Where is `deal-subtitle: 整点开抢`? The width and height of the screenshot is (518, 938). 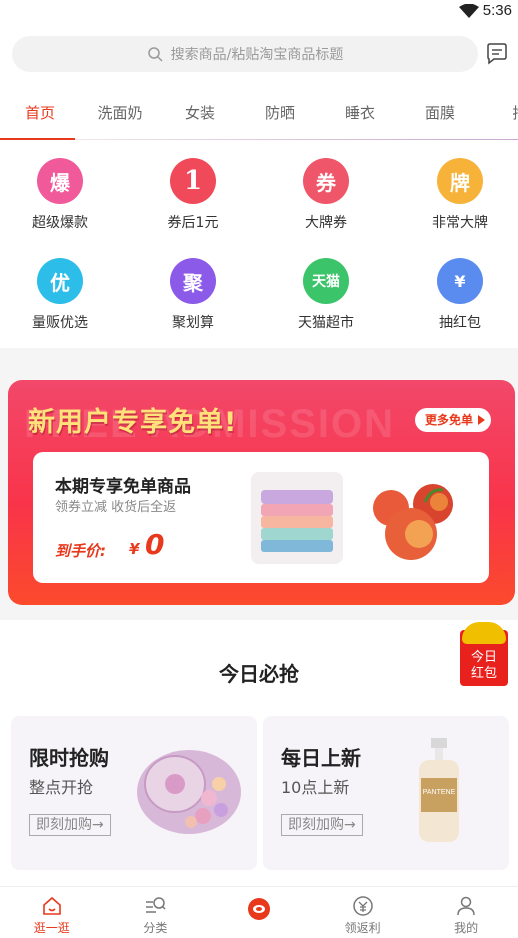 deal-subtitle: 整点开抢 is located at coordinates (61, 787).